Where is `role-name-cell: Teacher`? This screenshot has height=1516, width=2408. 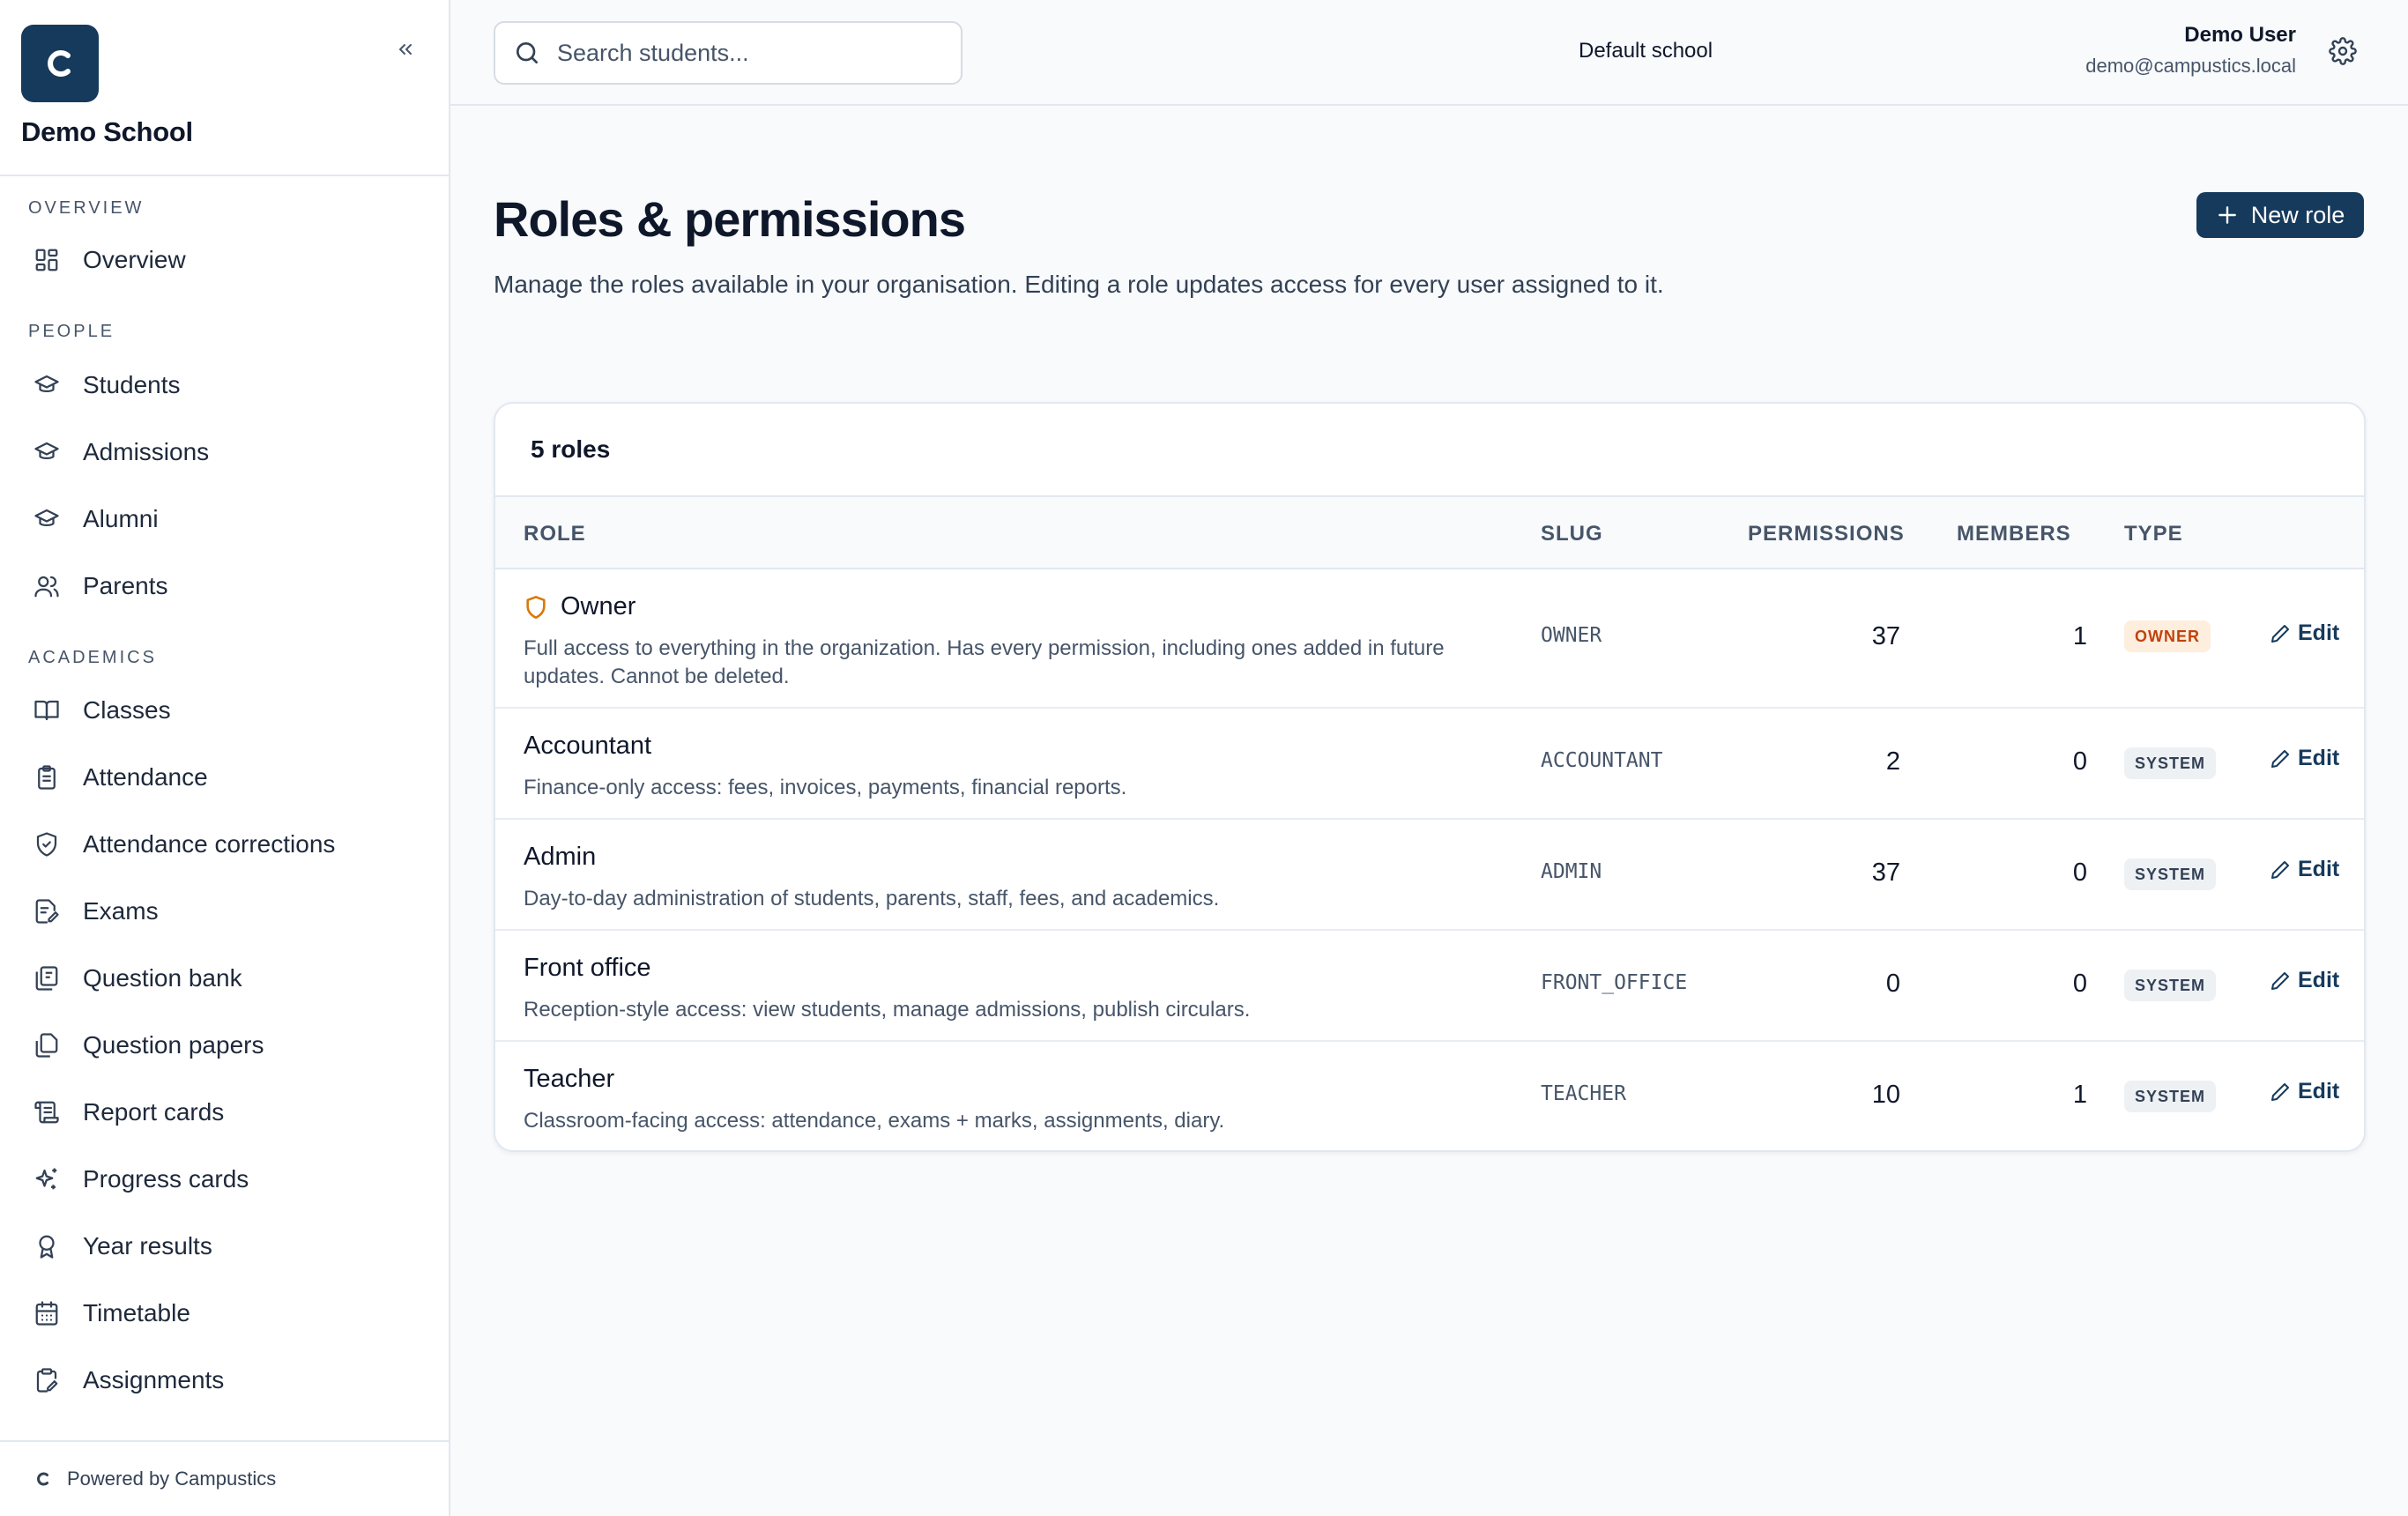 role-name-cell: Teacher is located at coordinates (569, 1079).